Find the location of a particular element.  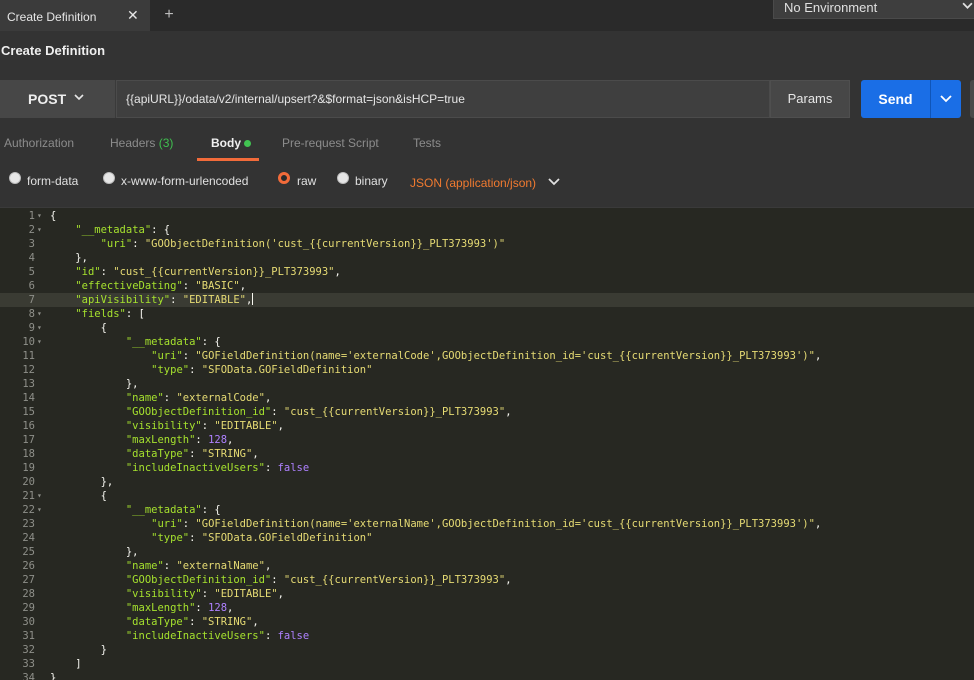

code-text: "name": "externalCode", is located at coordinates (198, 398).